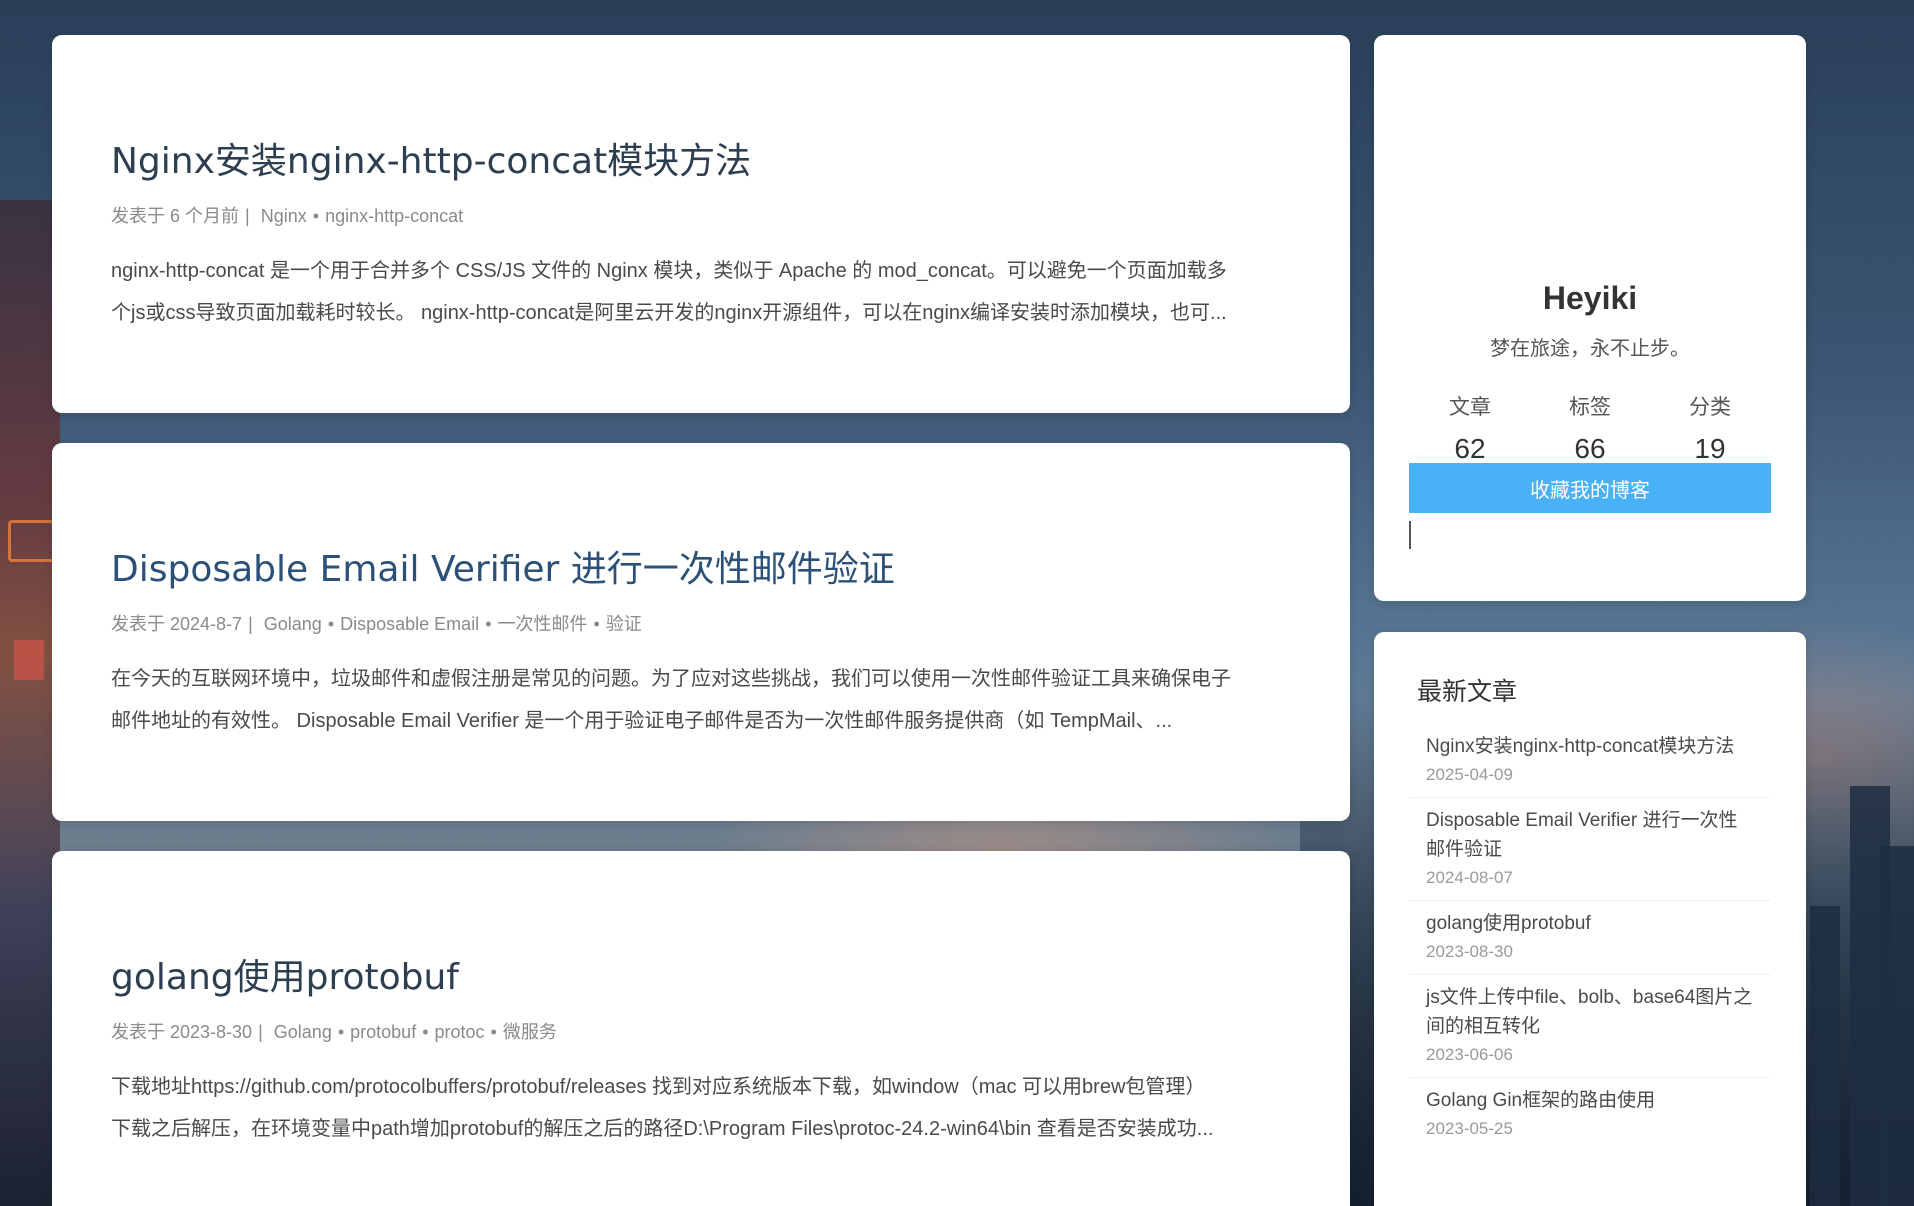  What do you see at coordinates (1710, 448) in the screenshot?
I see `stat-value: 19` at bounding box center [1710, 448].